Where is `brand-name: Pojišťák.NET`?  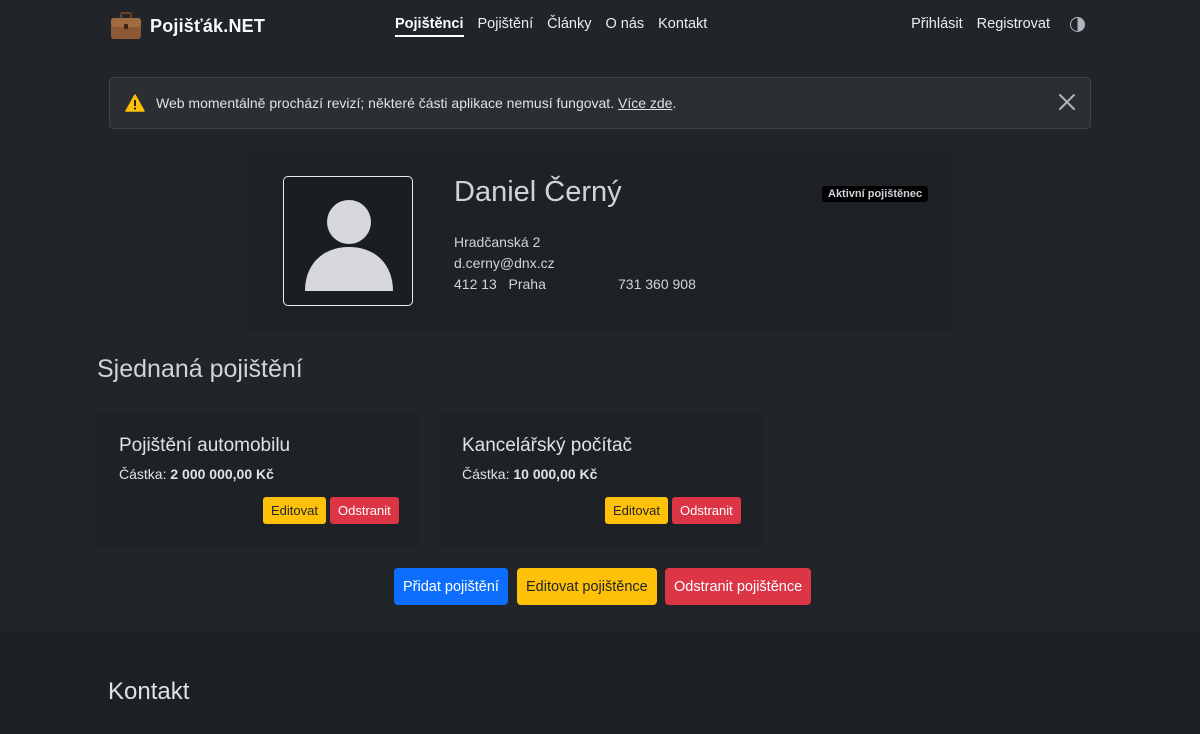
brand-name: Pojišťák.NET is located at coordinates (208, 25).